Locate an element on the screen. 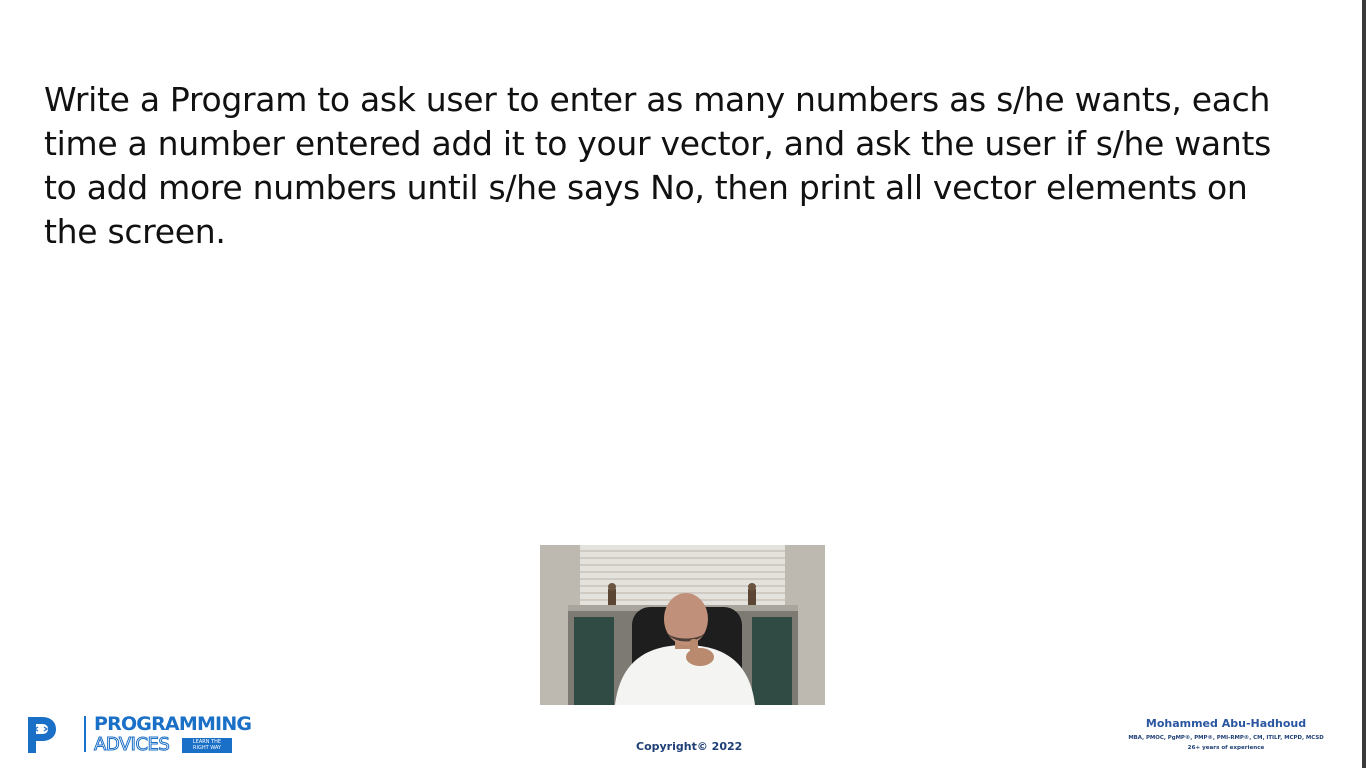  author-experience: 26+ years of experience is located at coordinates (1226, 748).